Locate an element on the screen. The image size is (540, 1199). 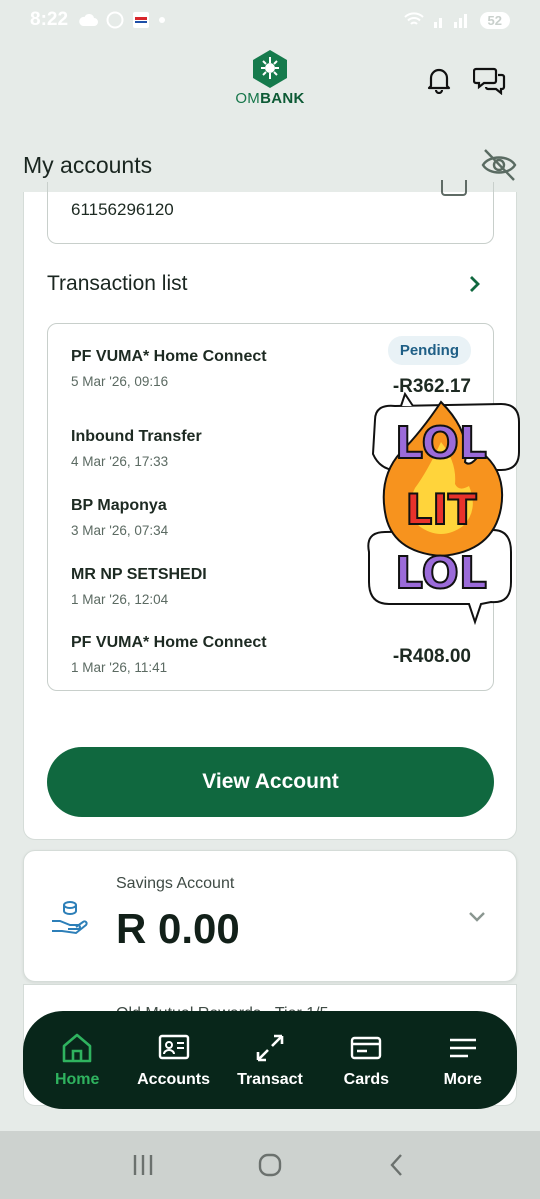
nav-home: Home is located at coordinates (77, 1060).